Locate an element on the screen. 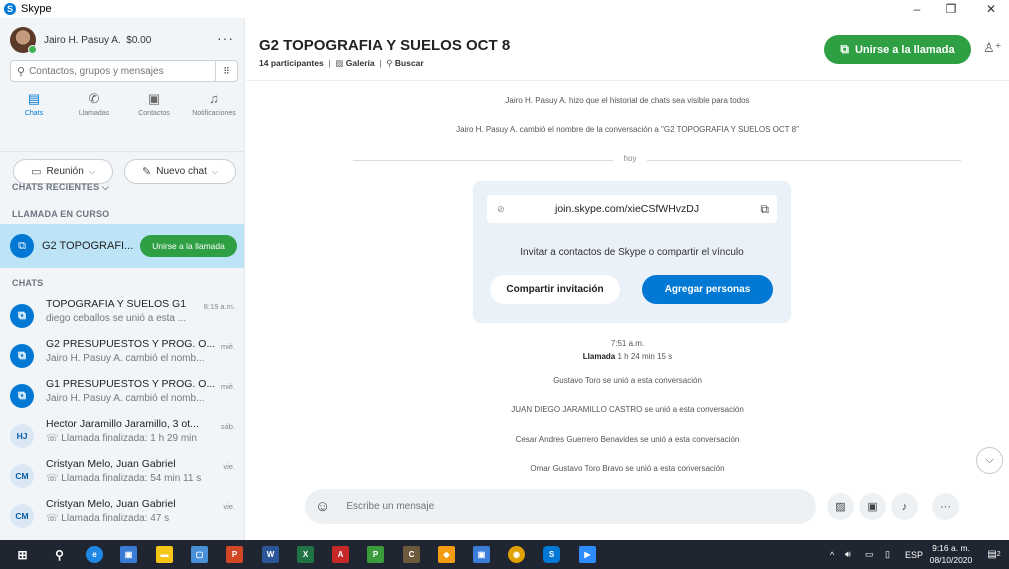 The width and height of the screenshot is (1009, 569). chats-header: CHATS is located at coordinates (28, 283).